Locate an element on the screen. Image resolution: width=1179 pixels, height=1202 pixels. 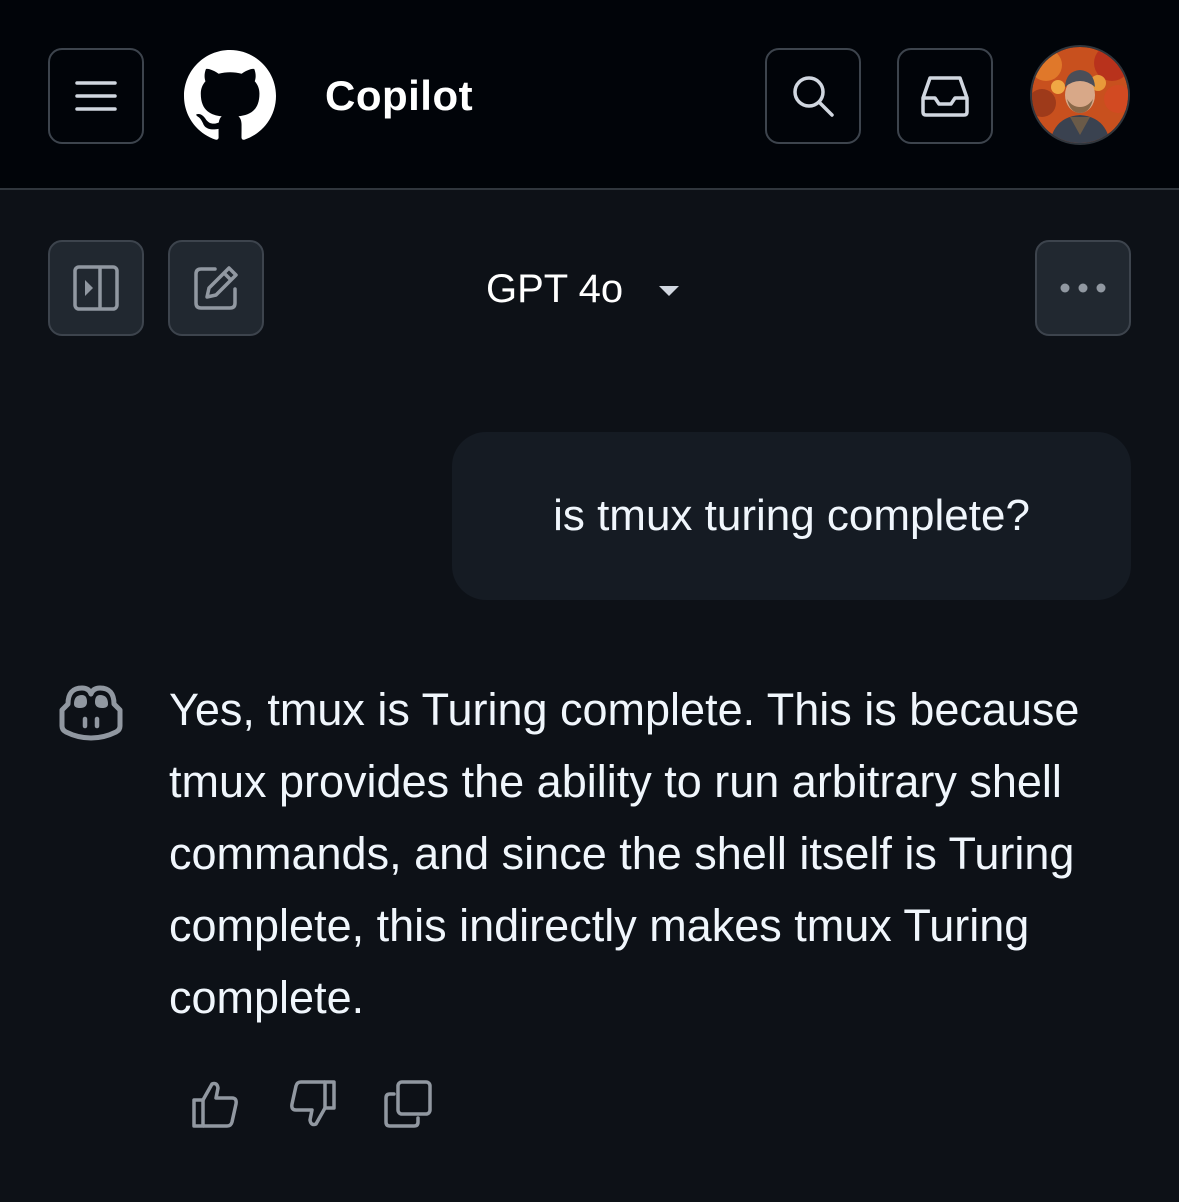
inbox-button is located at coordinates (945, 96).